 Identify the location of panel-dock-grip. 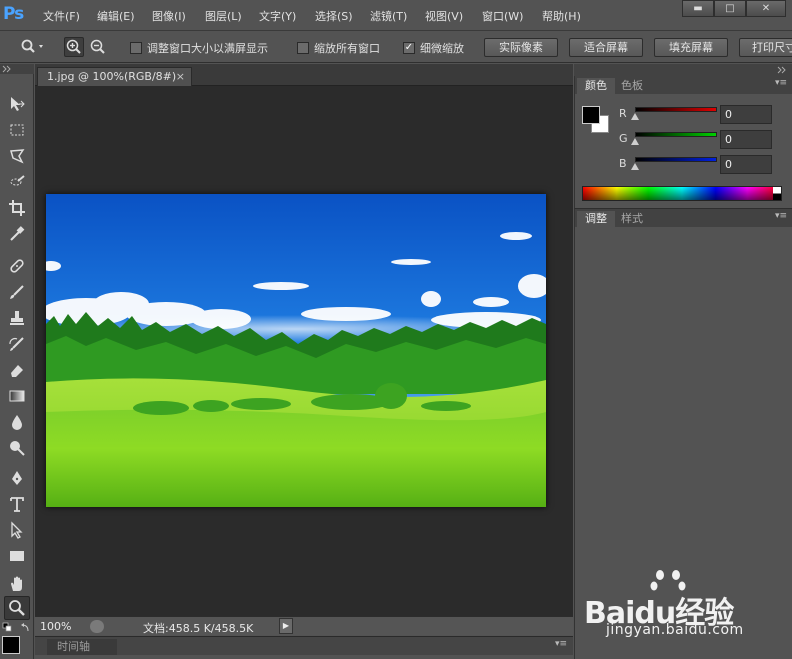
(683, 70).